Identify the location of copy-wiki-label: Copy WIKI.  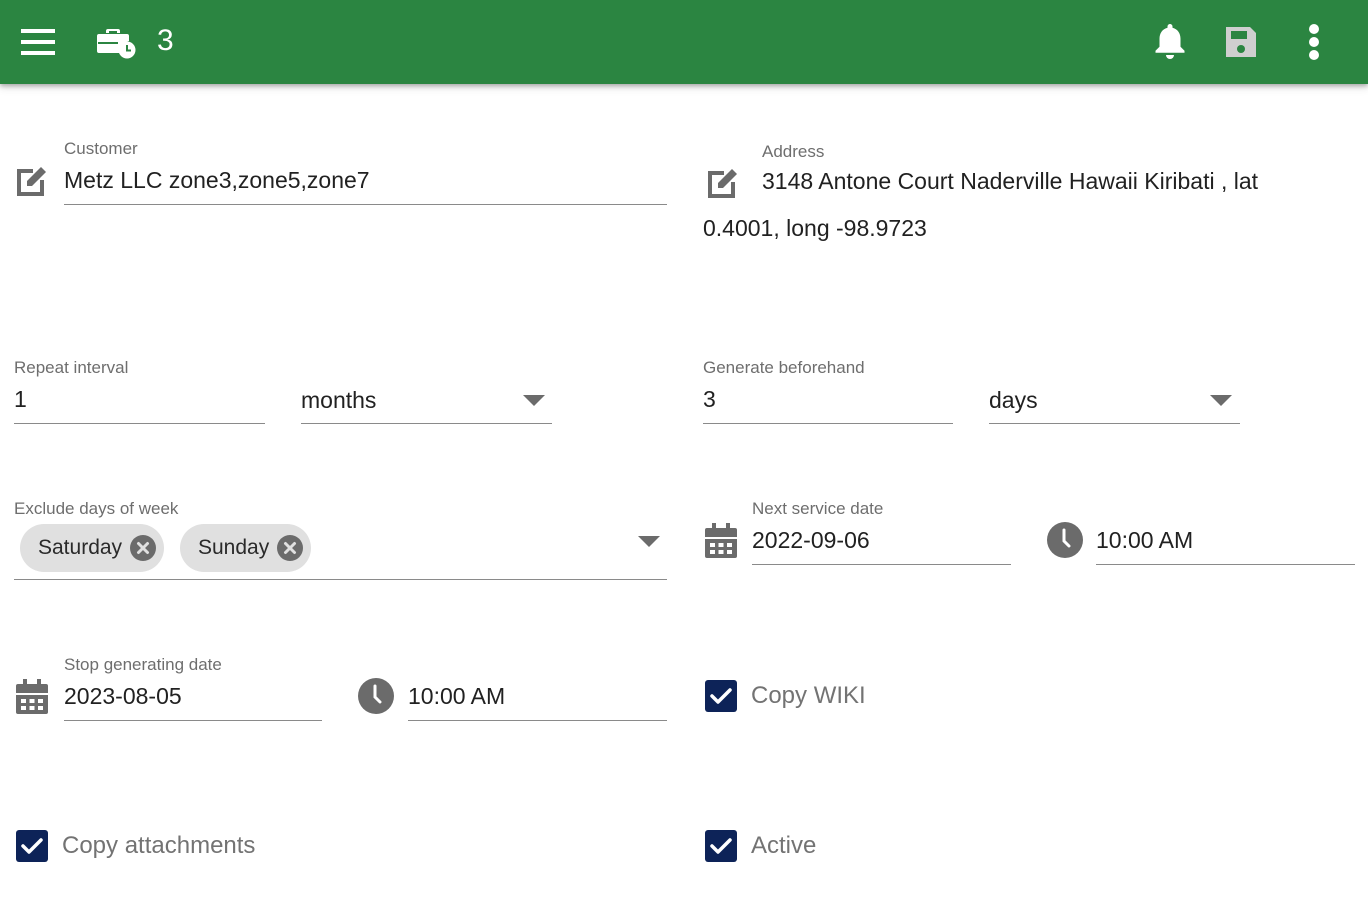
(808, 696).